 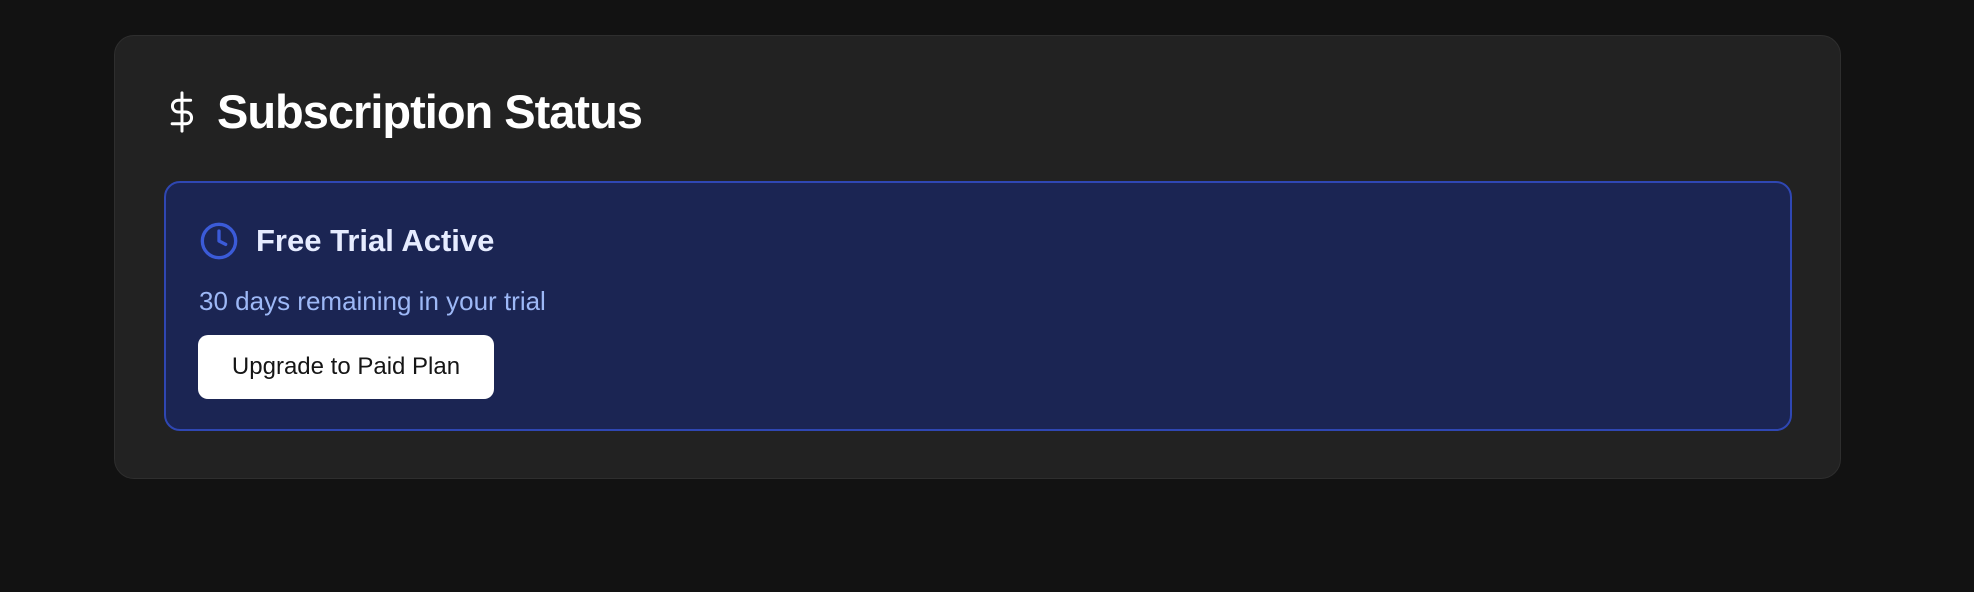 What do you see at coordinates (430, 111) in the screenshot?
I see `card-title: Subscription Status` at bounding box center [430, 111].